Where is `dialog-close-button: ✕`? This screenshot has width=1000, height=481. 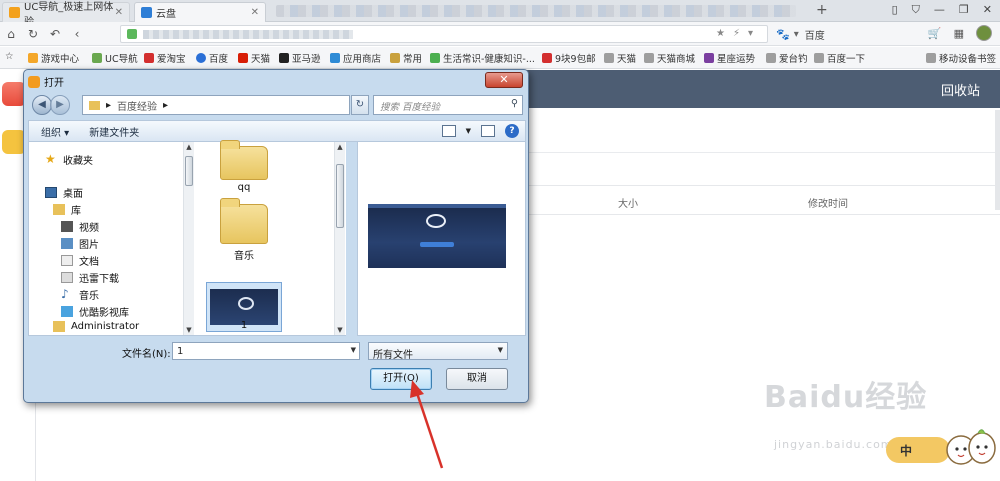 dialog-close-button: ✕ is located at coordinates (504, 80).